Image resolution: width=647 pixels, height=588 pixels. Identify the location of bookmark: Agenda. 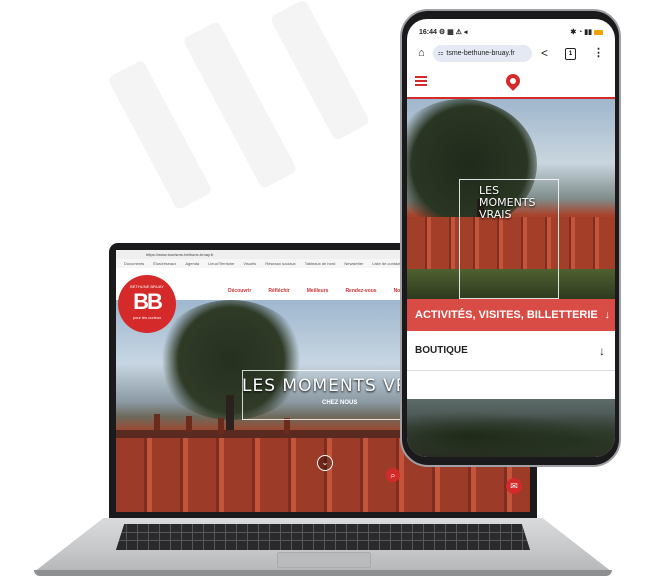
(192, 263).